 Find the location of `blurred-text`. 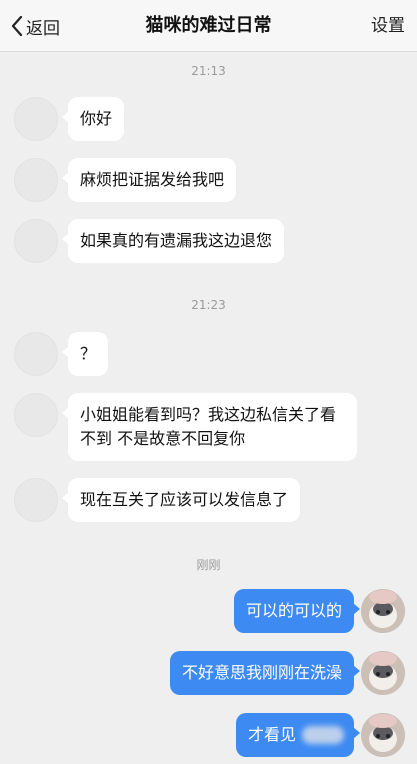

blurred-text is located at coordinates (323, 735).